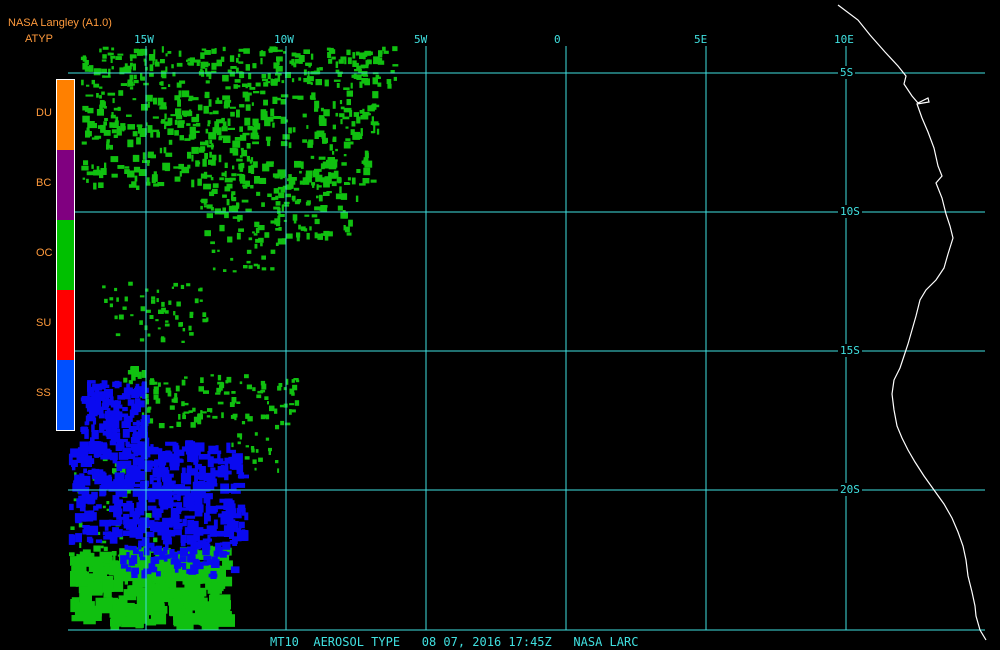 This screenshot has width=1000, height=650. I want to click on latitude-label: 15S, so click(850, 350).